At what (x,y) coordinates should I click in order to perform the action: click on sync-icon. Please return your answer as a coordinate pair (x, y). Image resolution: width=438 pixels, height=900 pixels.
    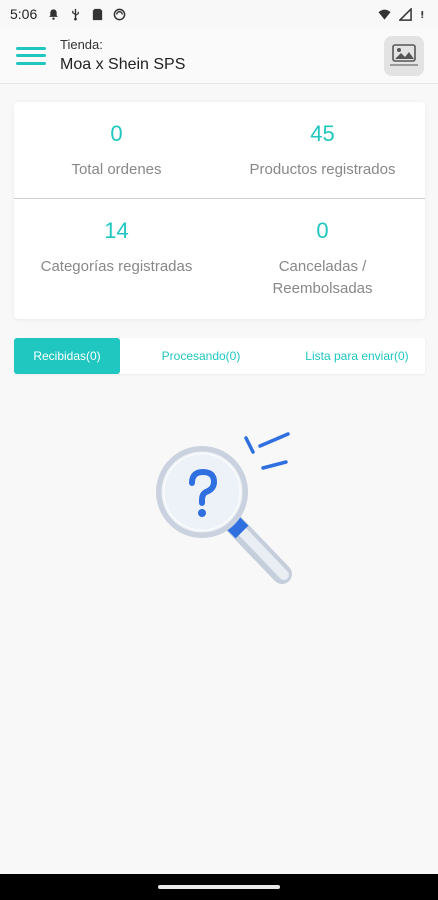
    Looking at the image, I should click on (119, 14).